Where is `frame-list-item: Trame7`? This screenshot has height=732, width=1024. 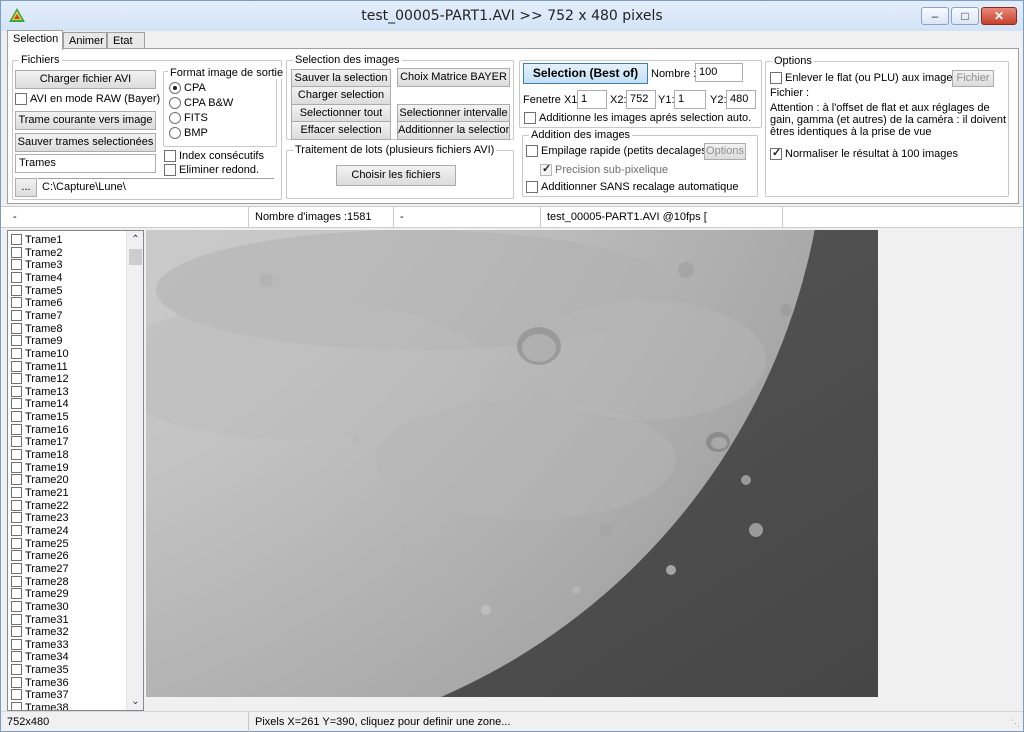 frame-list-item: Trame7 is located at coordinates (37, 316).